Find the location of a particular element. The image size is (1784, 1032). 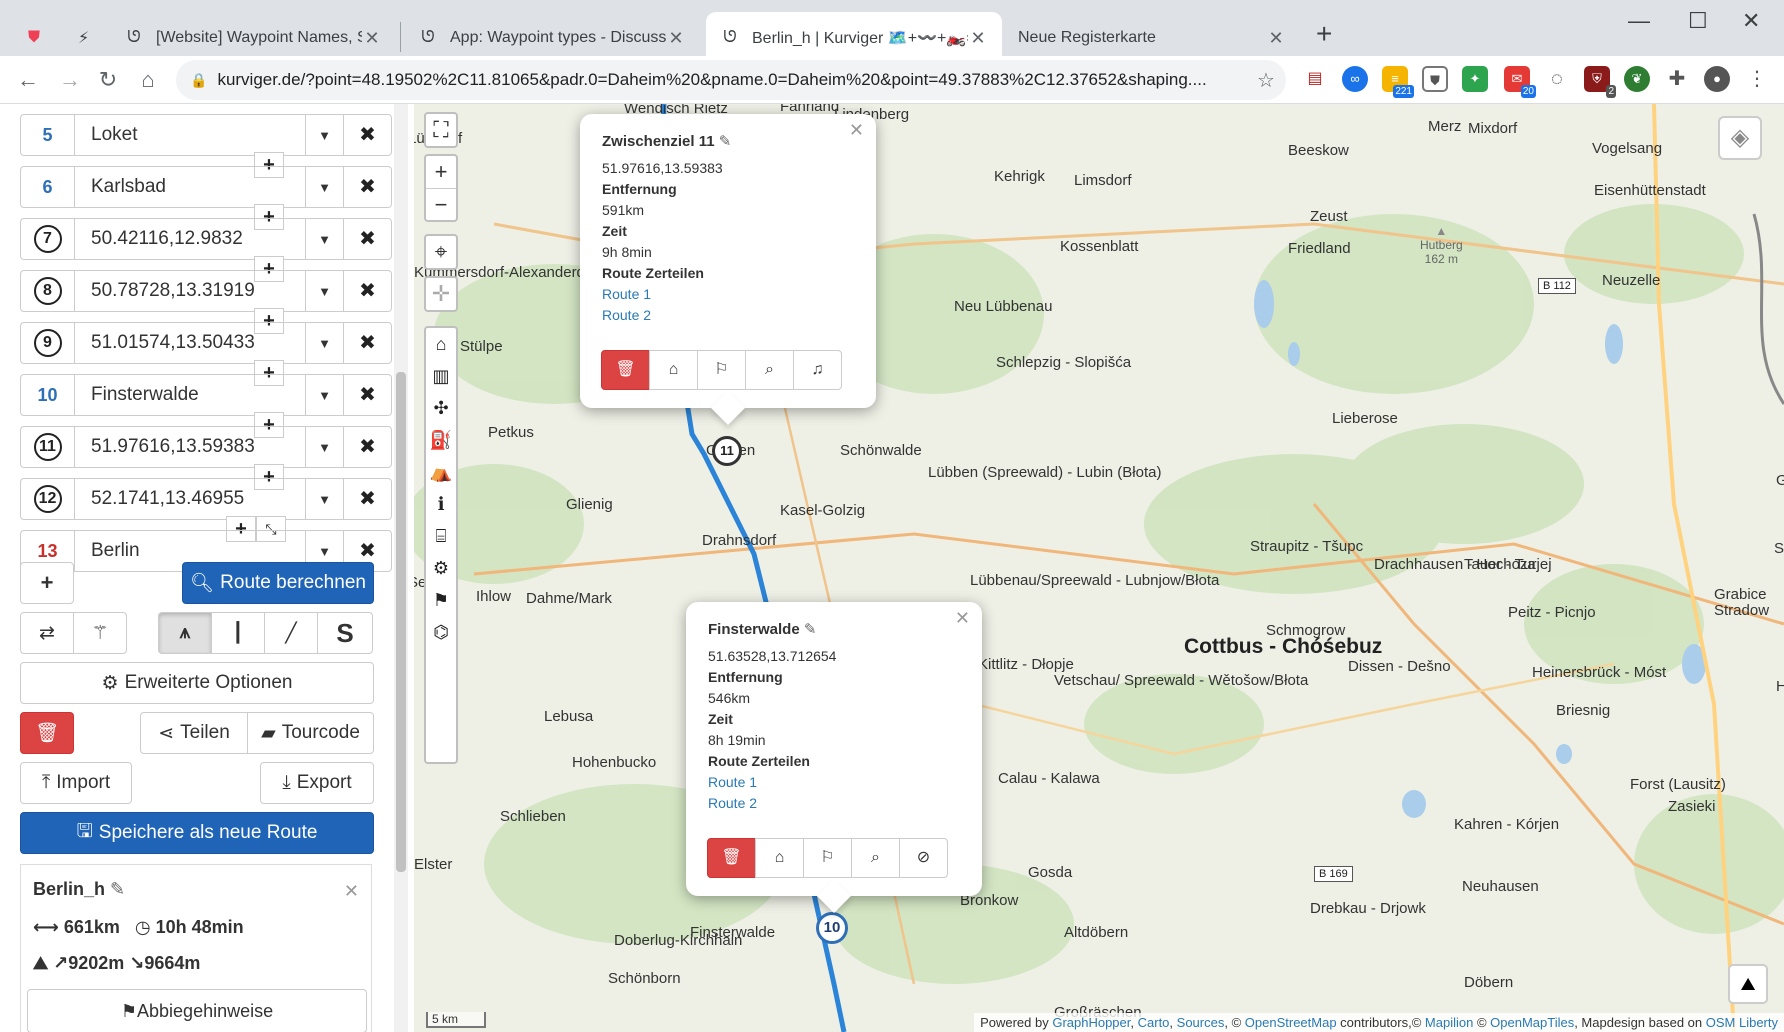

route-type-winding-button: S is located at coordinates (345, 633).